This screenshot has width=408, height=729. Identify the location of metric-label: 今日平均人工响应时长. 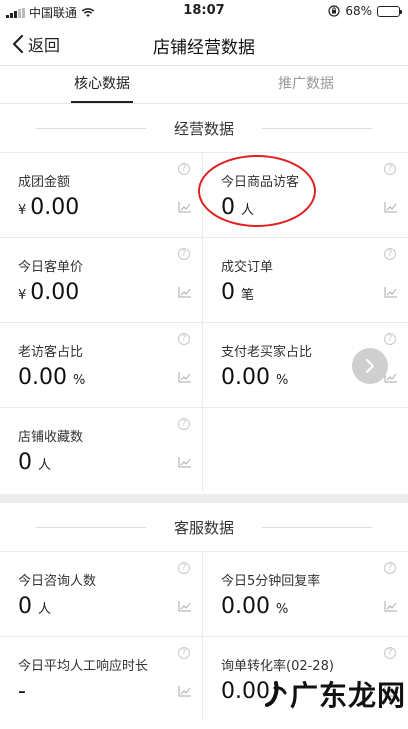
(83, 666).